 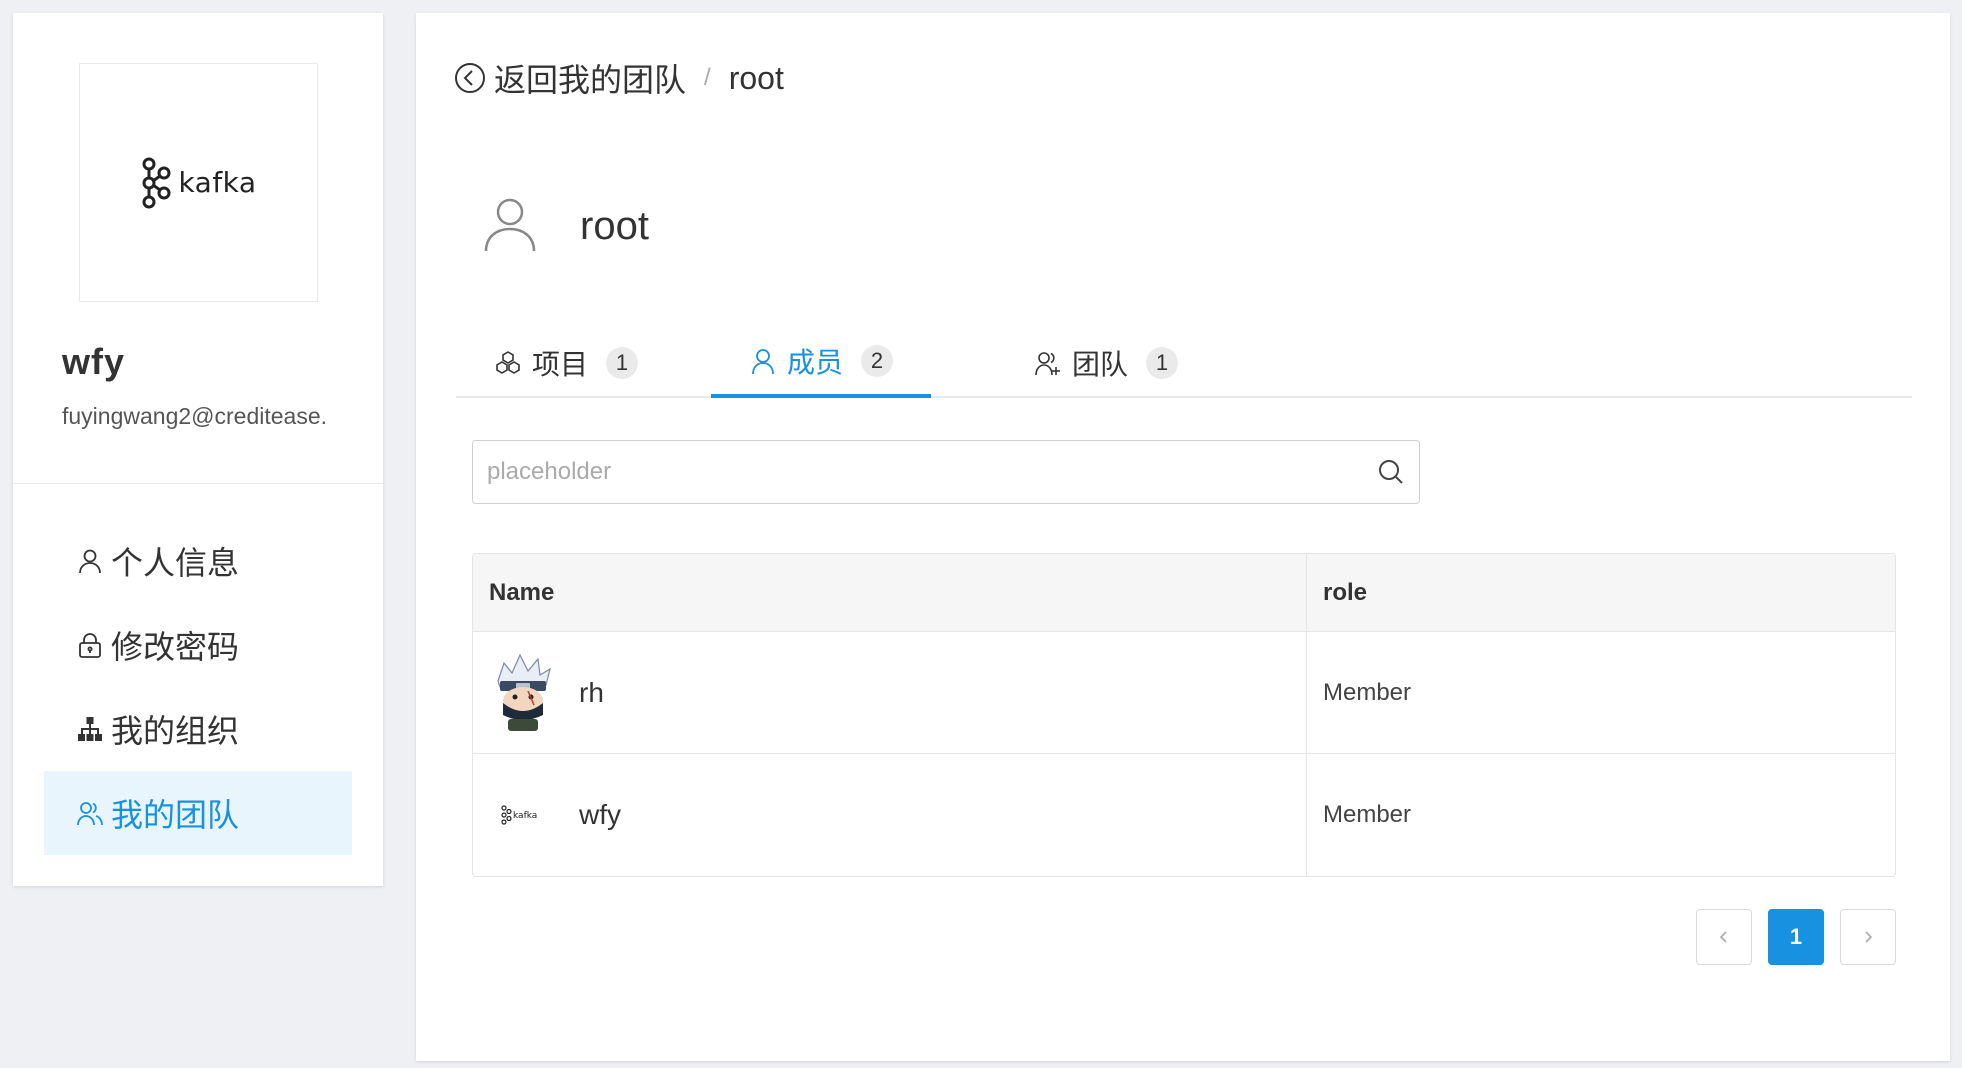 I want to click on tab-bar: 项目 1 成员 2 团队 1, so click(x=1184, y=363).